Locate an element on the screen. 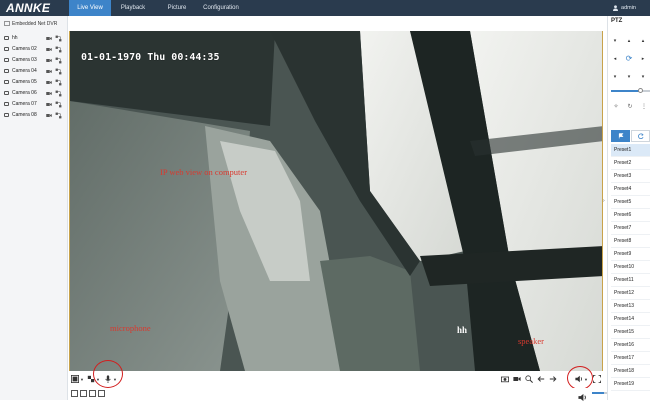 This screenshot has height=407, width=650. preset-item: Preset19 is located at coordinates (630, 384).